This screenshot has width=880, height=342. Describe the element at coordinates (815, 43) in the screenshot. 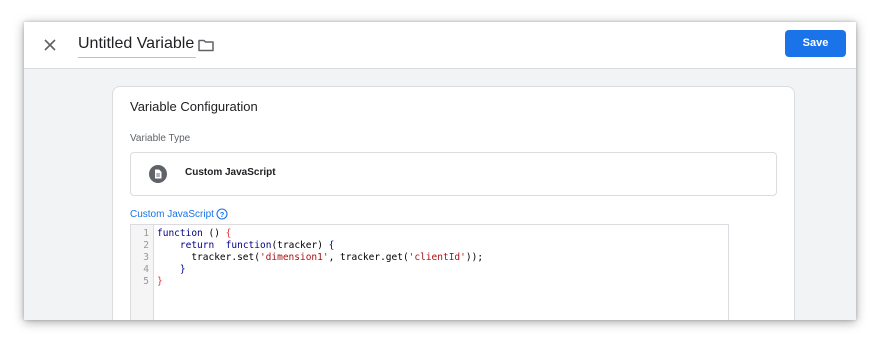

I see `save-button: Save` at that location.